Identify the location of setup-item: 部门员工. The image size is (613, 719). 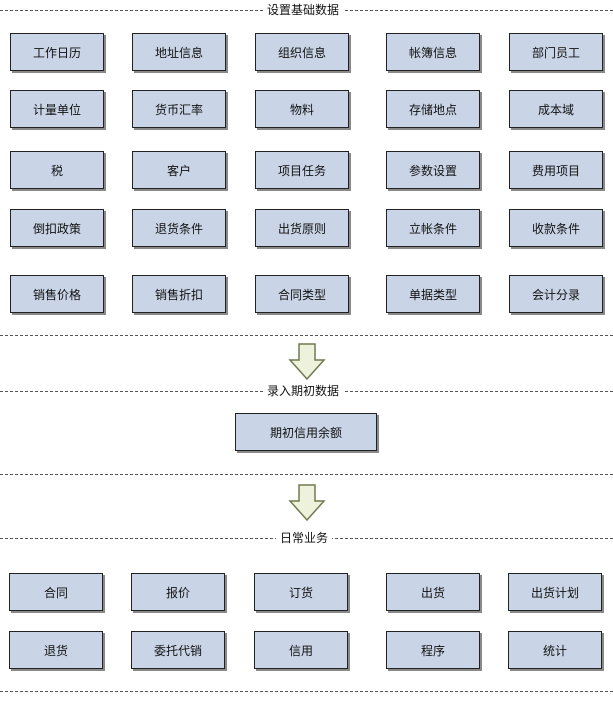
(556, 52).